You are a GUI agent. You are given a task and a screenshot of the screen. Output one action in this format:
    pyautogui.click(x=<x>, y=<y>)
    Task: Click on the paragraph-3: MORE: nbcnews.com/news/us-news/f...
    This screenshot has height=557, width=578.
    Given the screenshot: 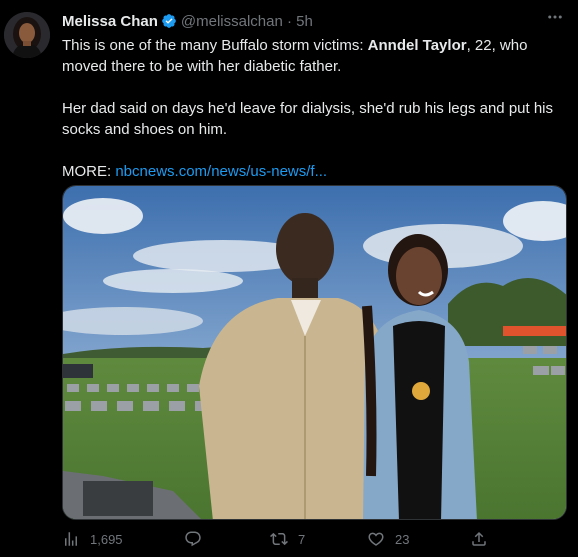 What is the action you would take?
    pyautogui.click(x=314, y=171)
    